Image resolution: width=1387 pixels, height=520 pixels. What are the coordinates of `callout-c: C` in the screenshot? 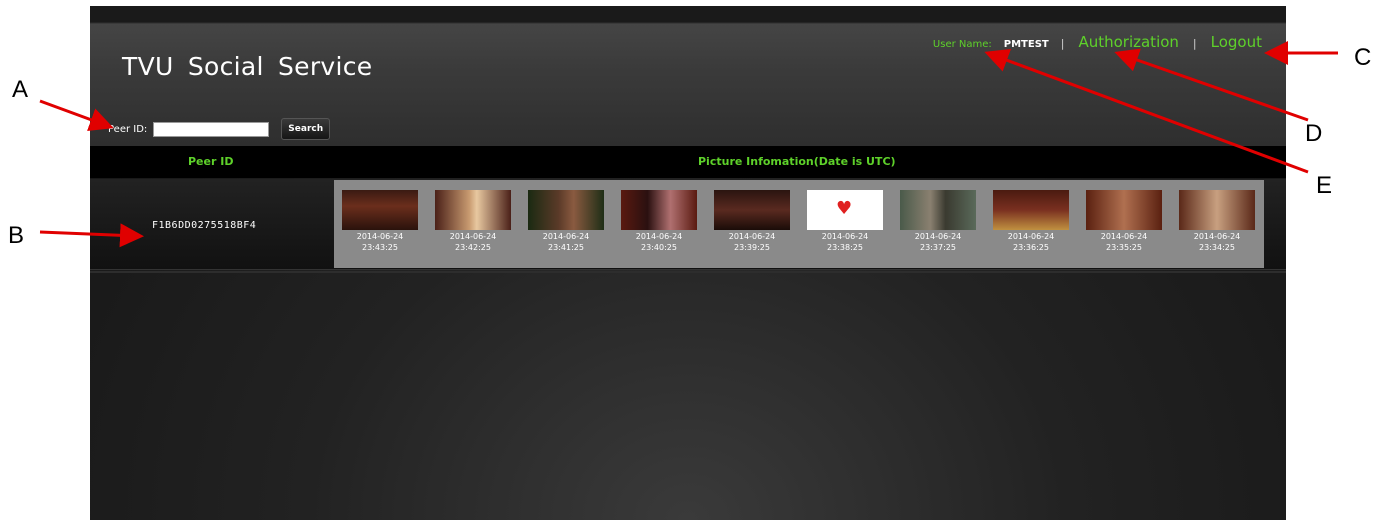 It's located at (1363, 57).